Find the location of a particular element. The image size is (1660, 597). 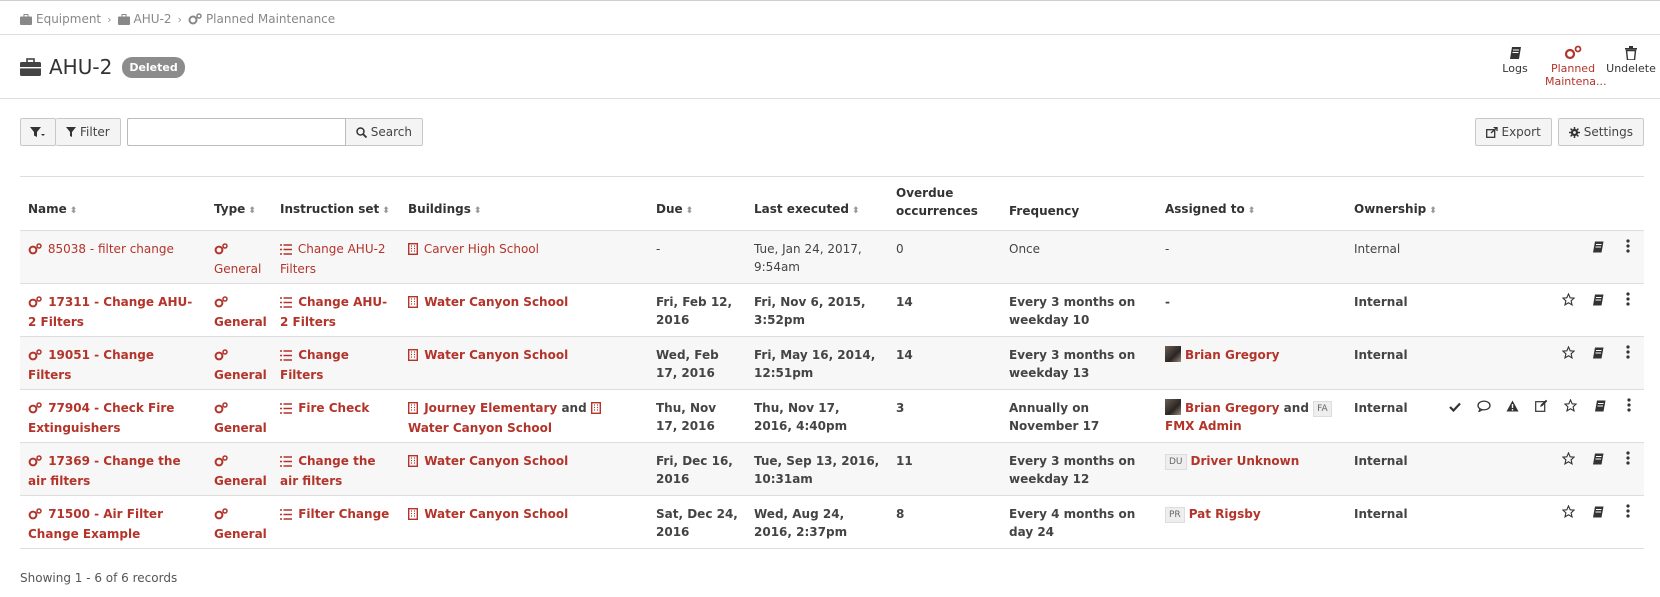

pm-name-link: 85038 - filter change is located at coordinates (101, 249).